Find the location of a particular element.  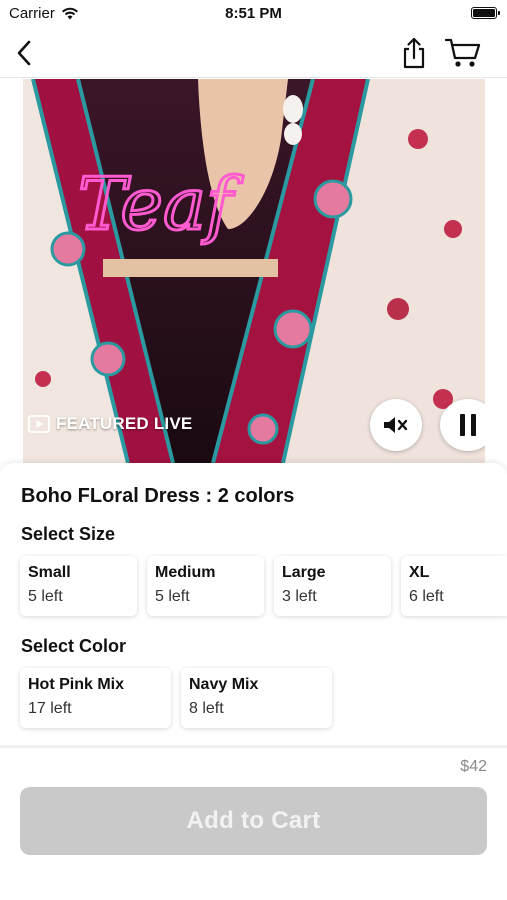

divider is located at coordinates (253, 746).